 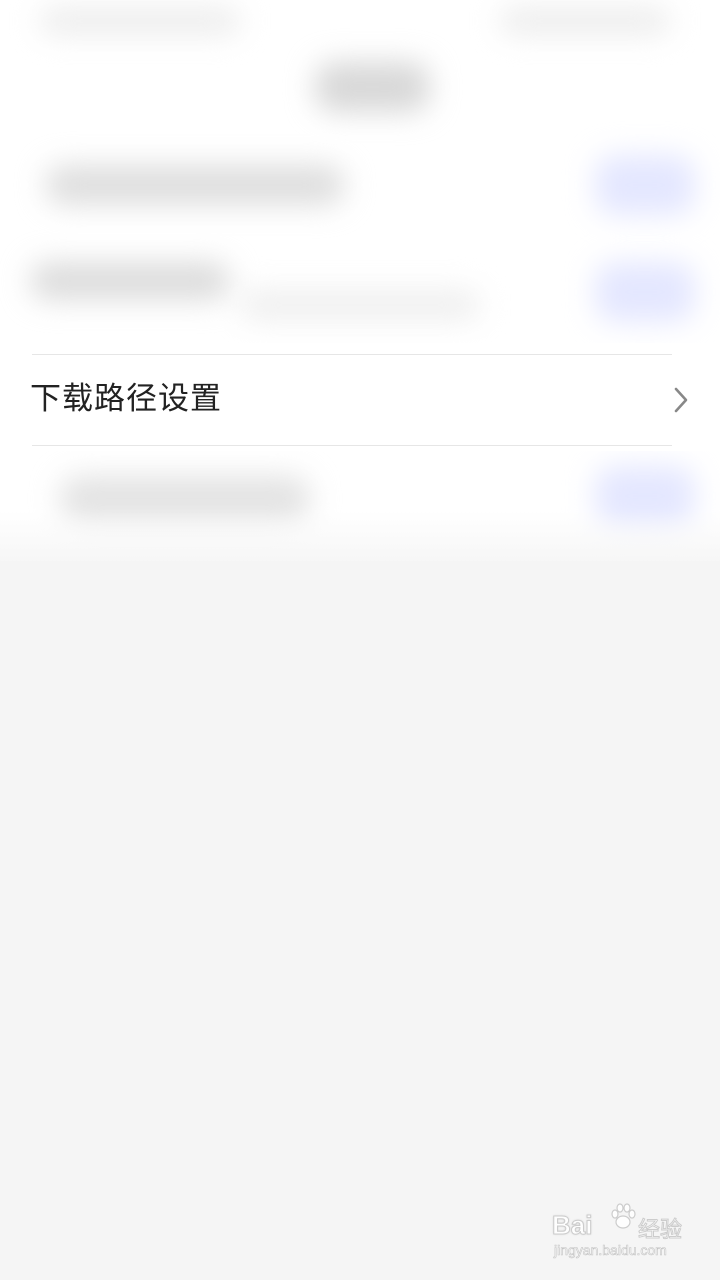 What do you see at coordinates (623, 1216) in the screenshot?
I see `paw-icon` at bounding box center [623, 1216].